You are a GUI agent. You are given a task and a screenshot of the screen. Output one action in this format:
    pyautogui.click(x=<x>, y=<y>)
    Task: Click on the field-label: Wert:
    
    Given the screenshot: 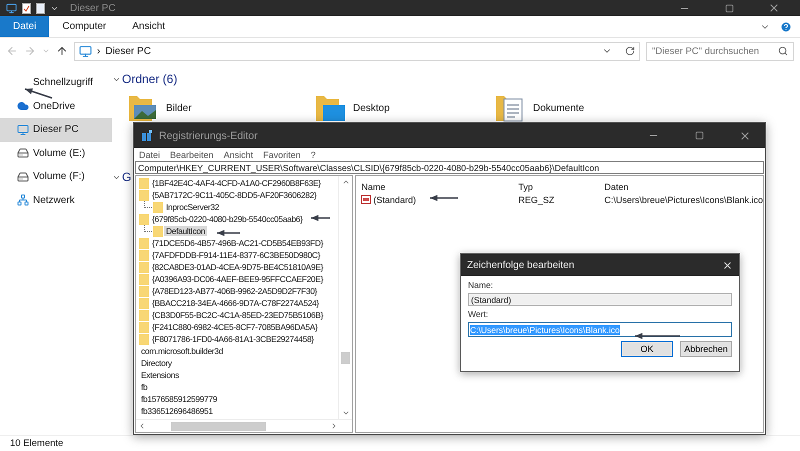 What is the action you would take?
    pyautogui.click(x=479, y=314)
    